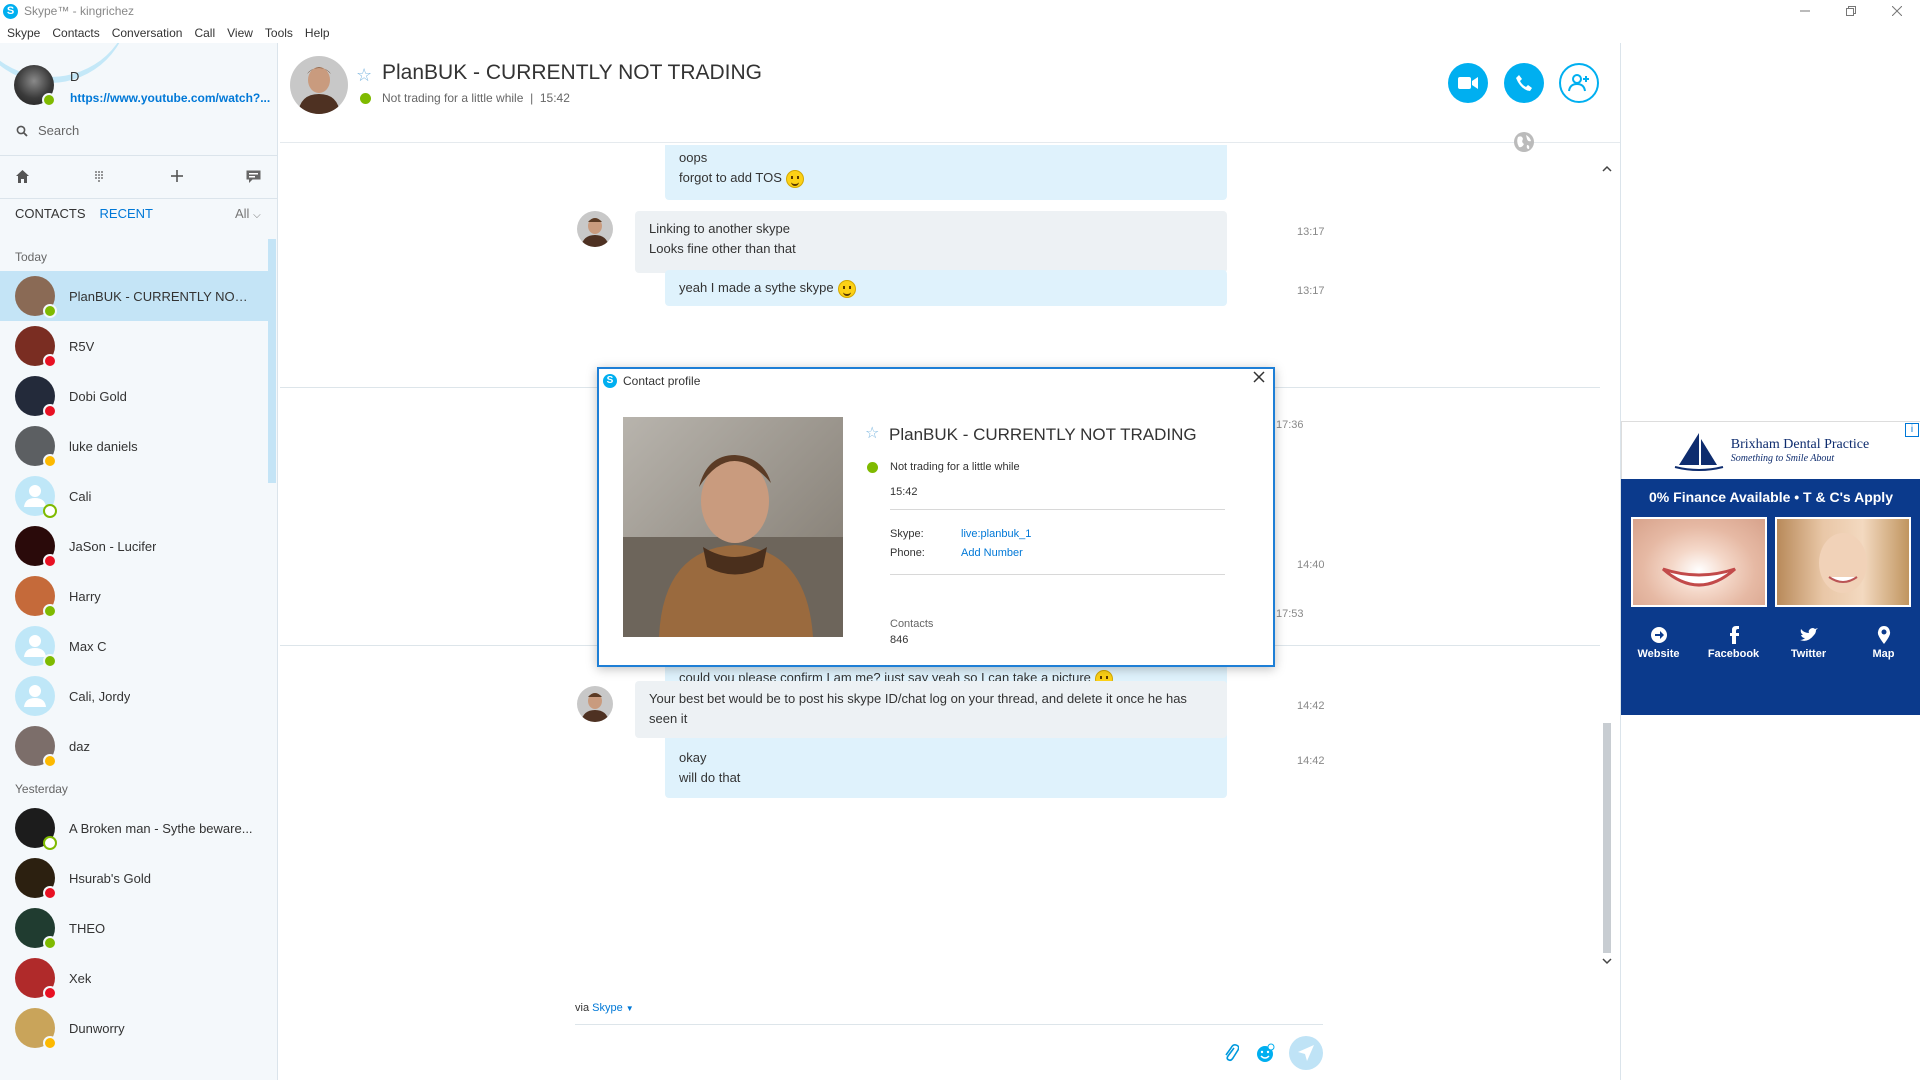 The width and height of the screenshot is (1920, 1080). What do you see at coordinates (949, 1008) in the screenshot?
I see `via-selector: via Skype ▼` at bounding box center [949, 1008].